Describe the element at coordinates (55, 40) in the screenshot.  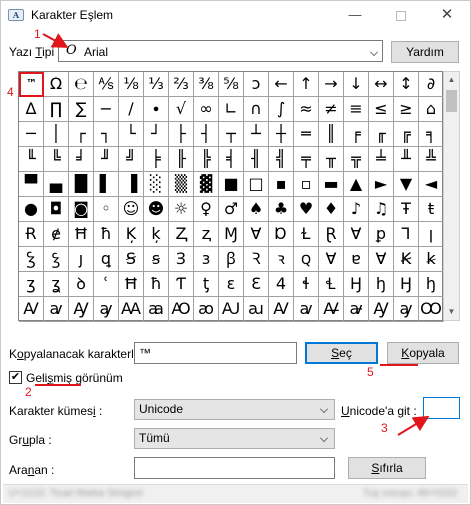
I see `arrow-to-font-dropdown` at that location.